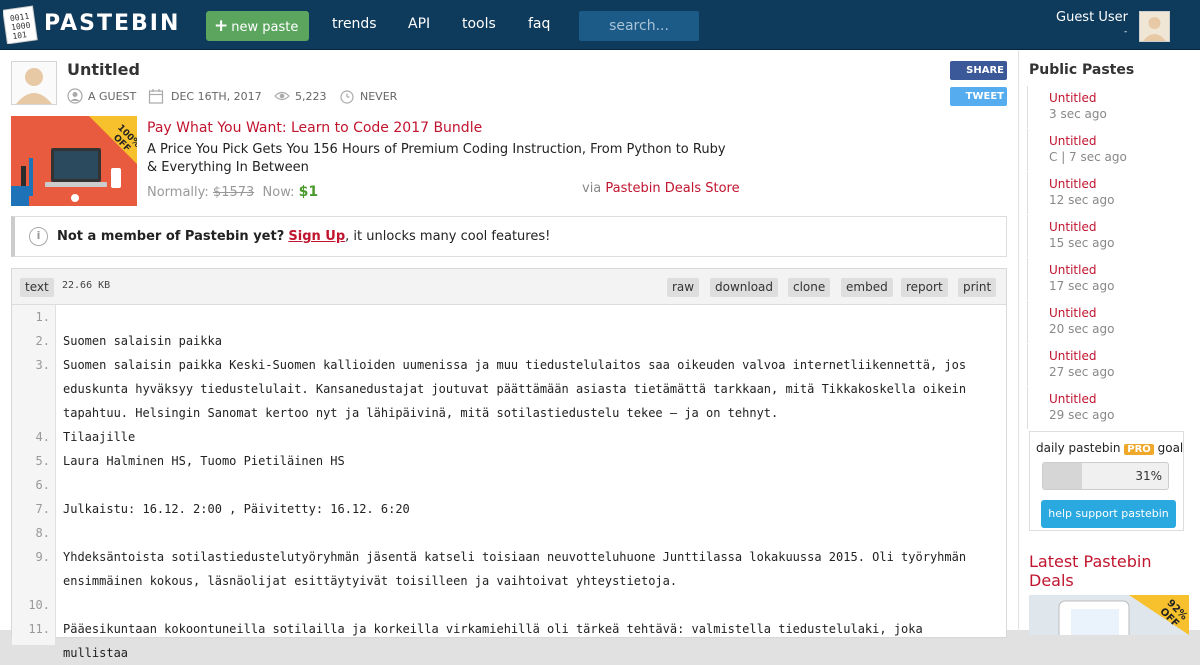 The image size is (1200, 665). What do you see at coordinates (1078, 448) in the screenshot?
I see `goal-prefix: daily pastebin` at bounding box center [1078, 448].